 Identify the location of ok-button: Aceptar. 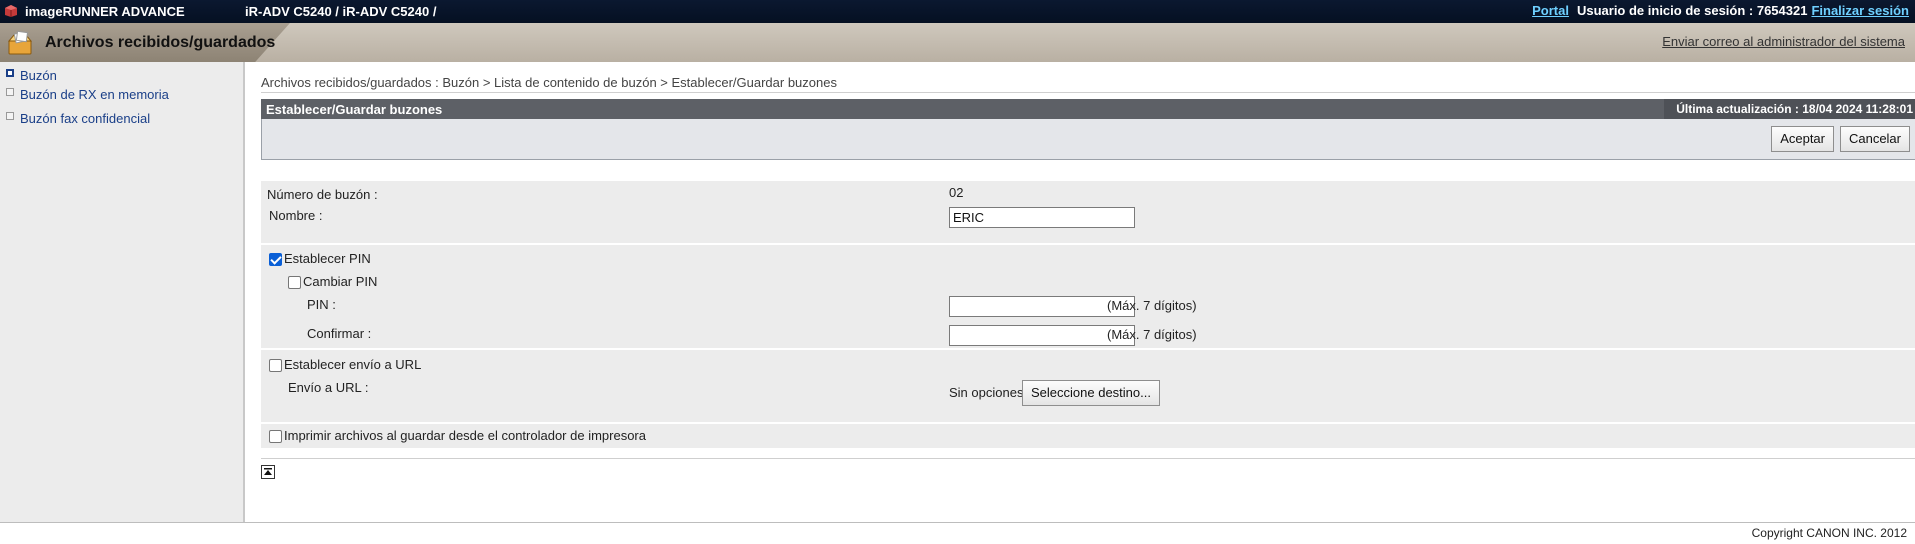
(1802, 139).